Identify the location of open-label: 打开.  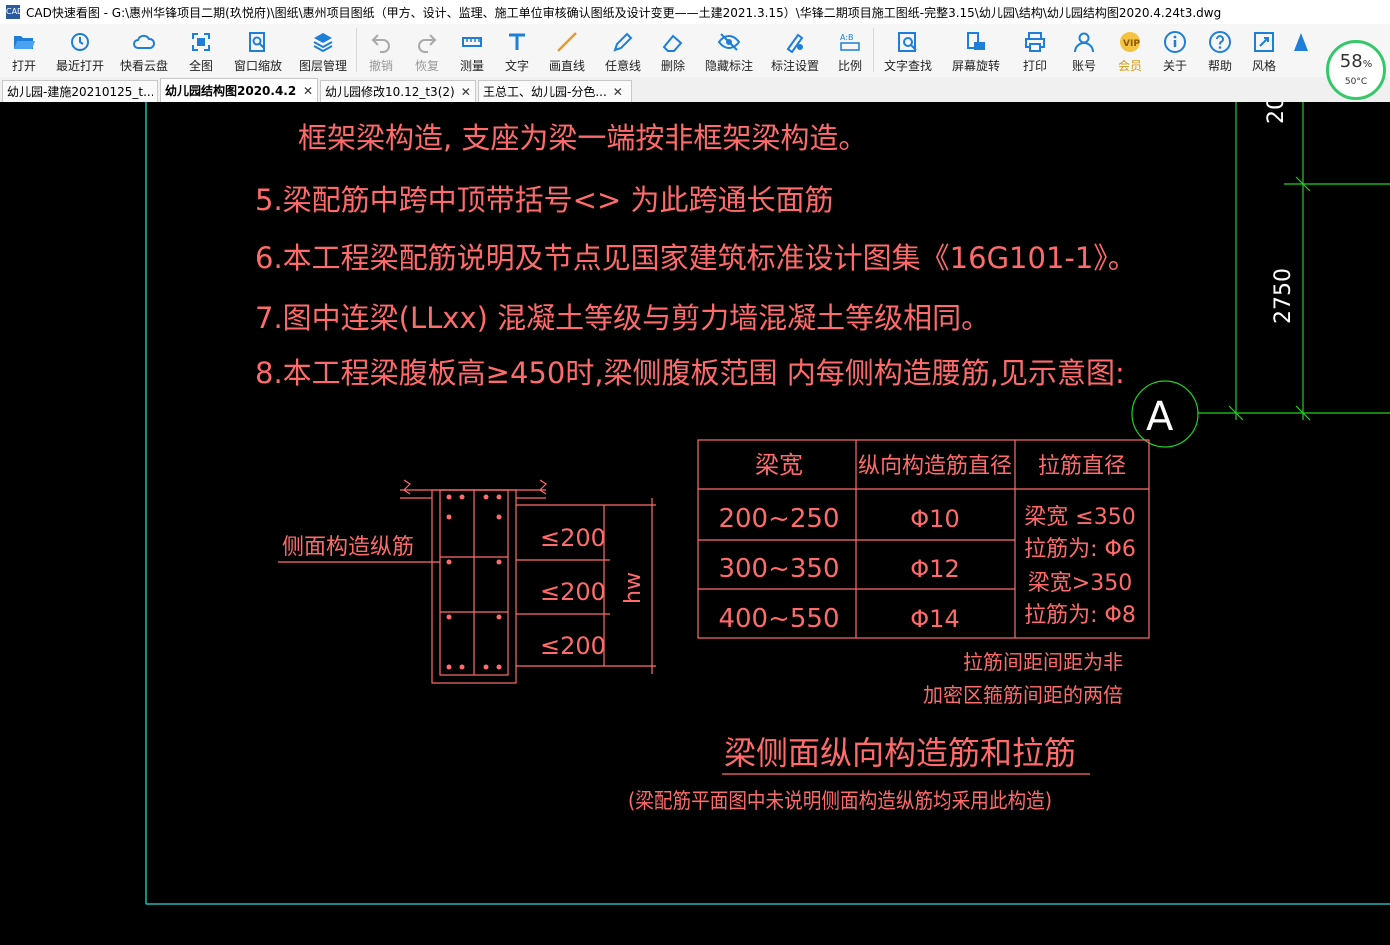
(23, 66).